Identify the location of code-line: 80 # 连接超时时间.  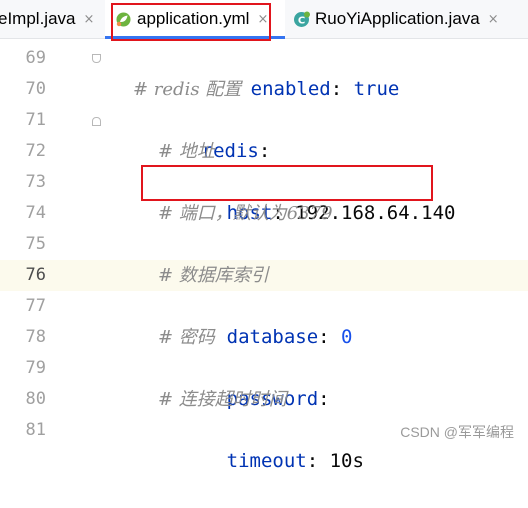
(264, 399).